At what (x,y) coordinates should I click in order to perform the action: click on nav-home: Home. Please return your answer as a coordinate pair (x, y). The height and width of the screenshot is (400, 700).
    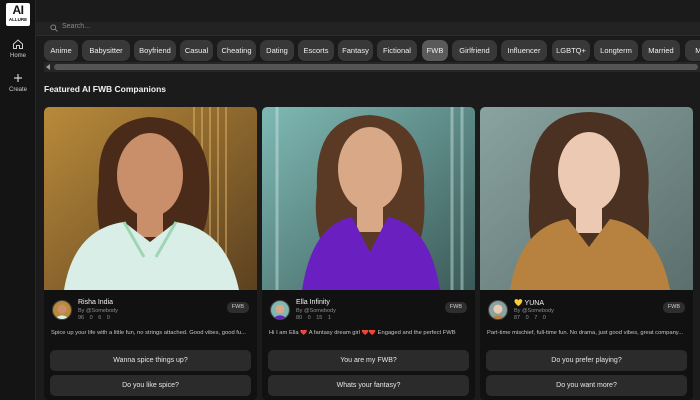
    Looking at the image, I should click on (18, 48).